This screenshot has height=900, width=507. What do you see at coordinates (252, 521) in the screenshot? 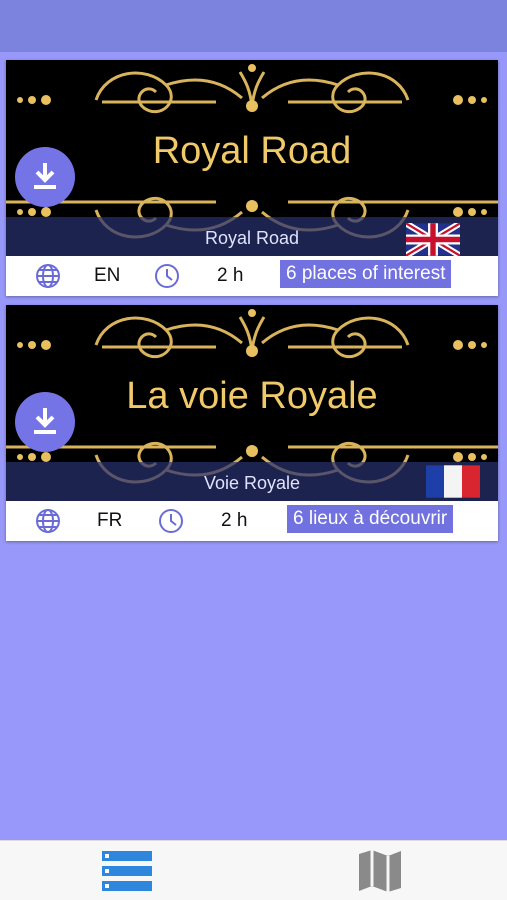
I see `tour-info-bar: FR 2 h 6 lieux à découvrir` at bounding box center [252, 521].